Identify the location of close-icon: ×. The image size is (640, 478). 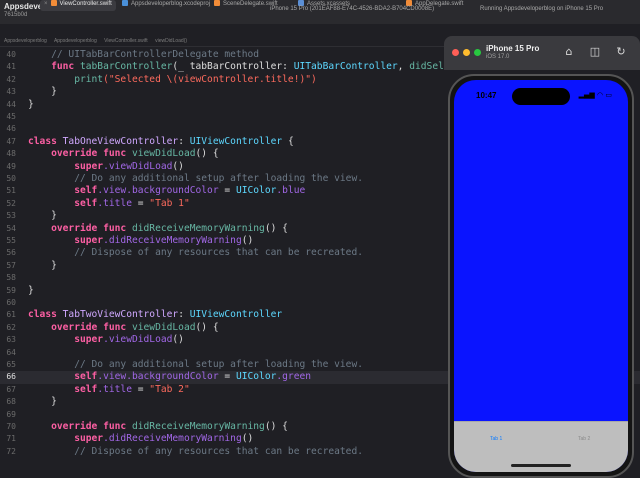
(46, 4).